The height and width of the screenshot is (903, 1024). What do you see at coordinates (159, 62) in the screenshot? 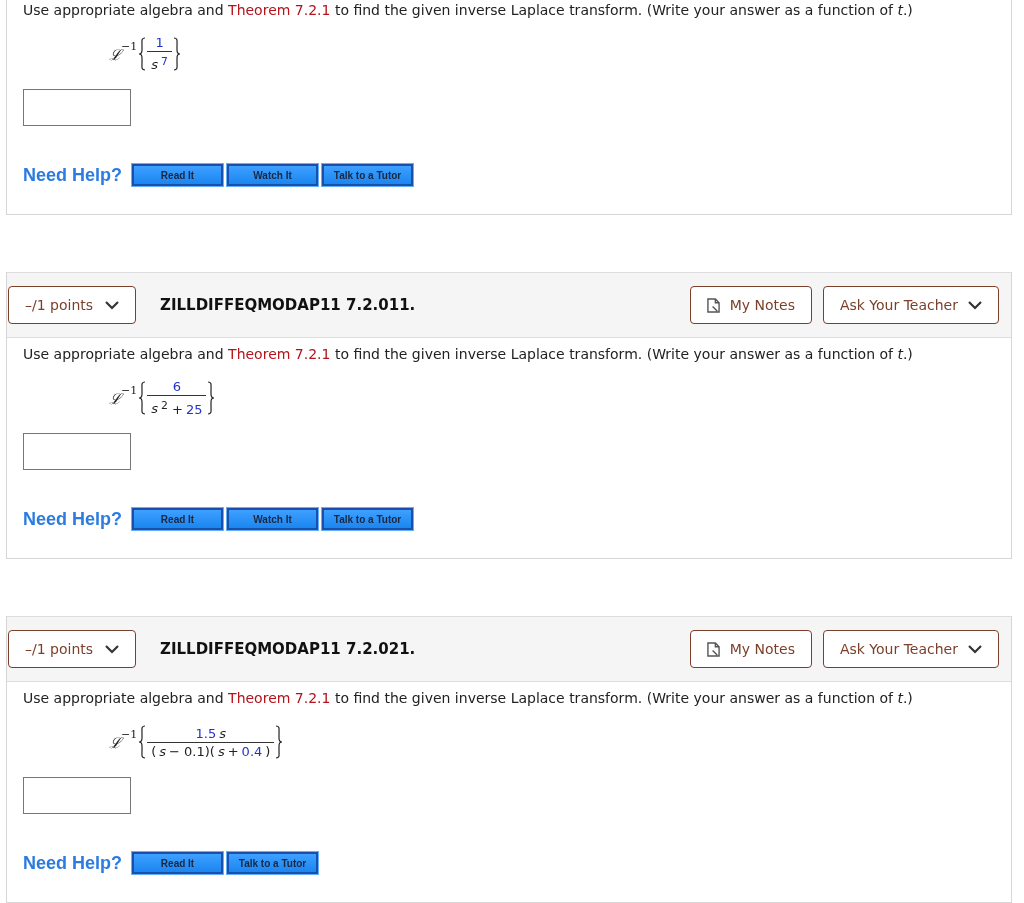
I see `denominator: s $^{7}$` at bounding box center [159, 62].